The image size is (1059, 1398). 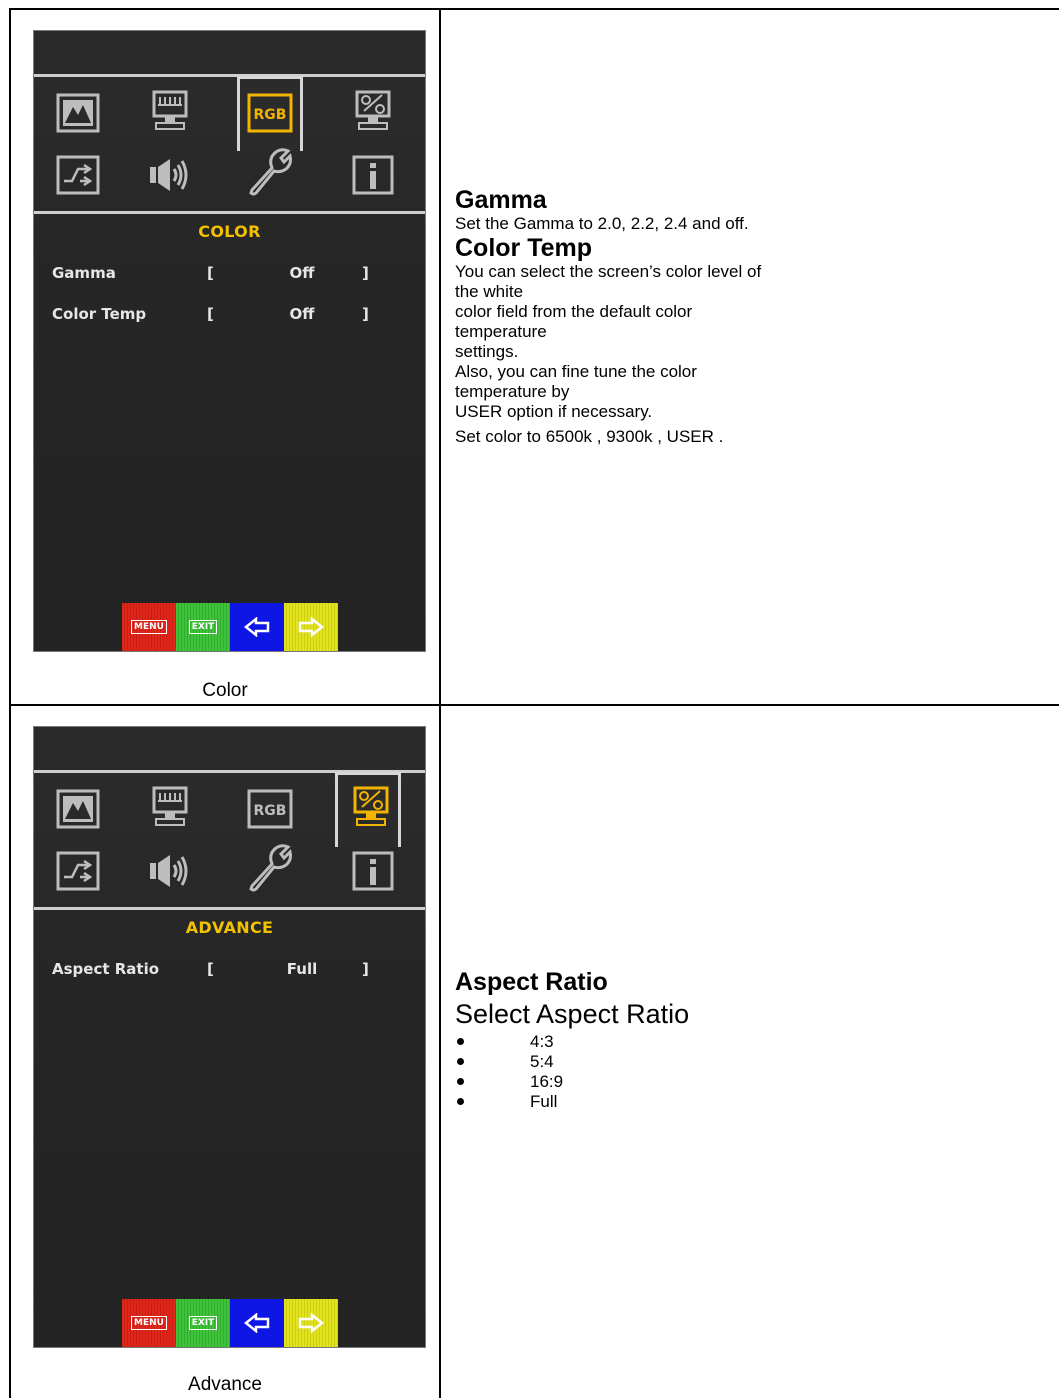 I want to click on heading-aspect-ratio: Aspect Ratio, so click(x=531, y=982).